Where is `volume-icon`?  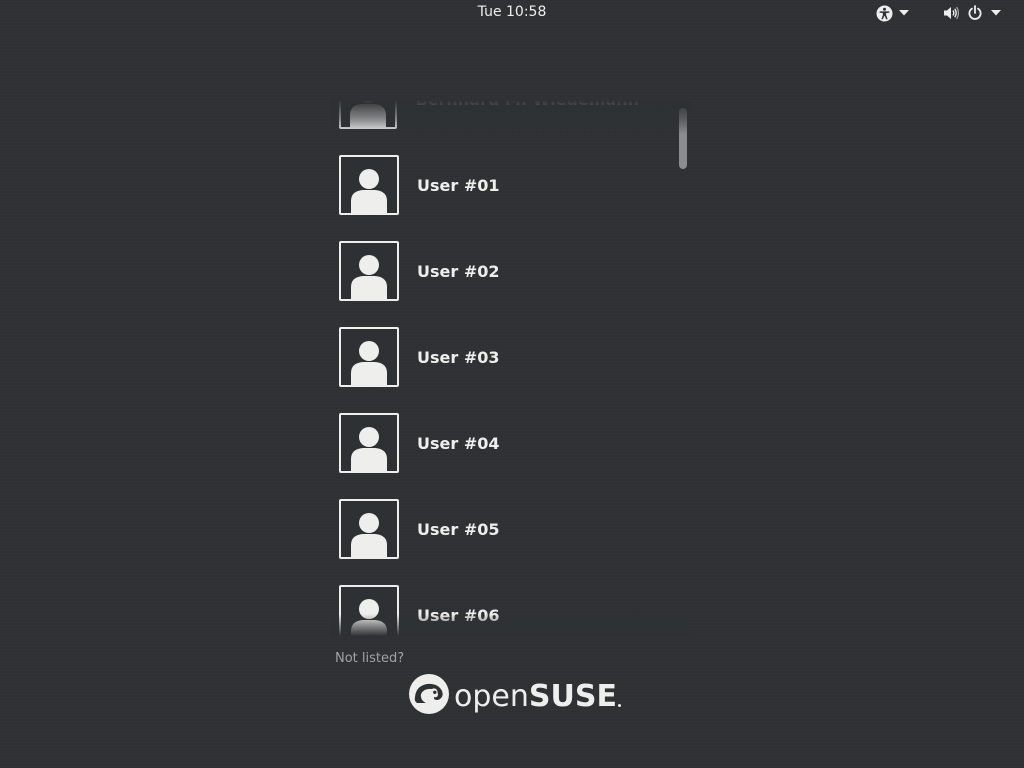 volume-icon is located at coordinates (951, 13).